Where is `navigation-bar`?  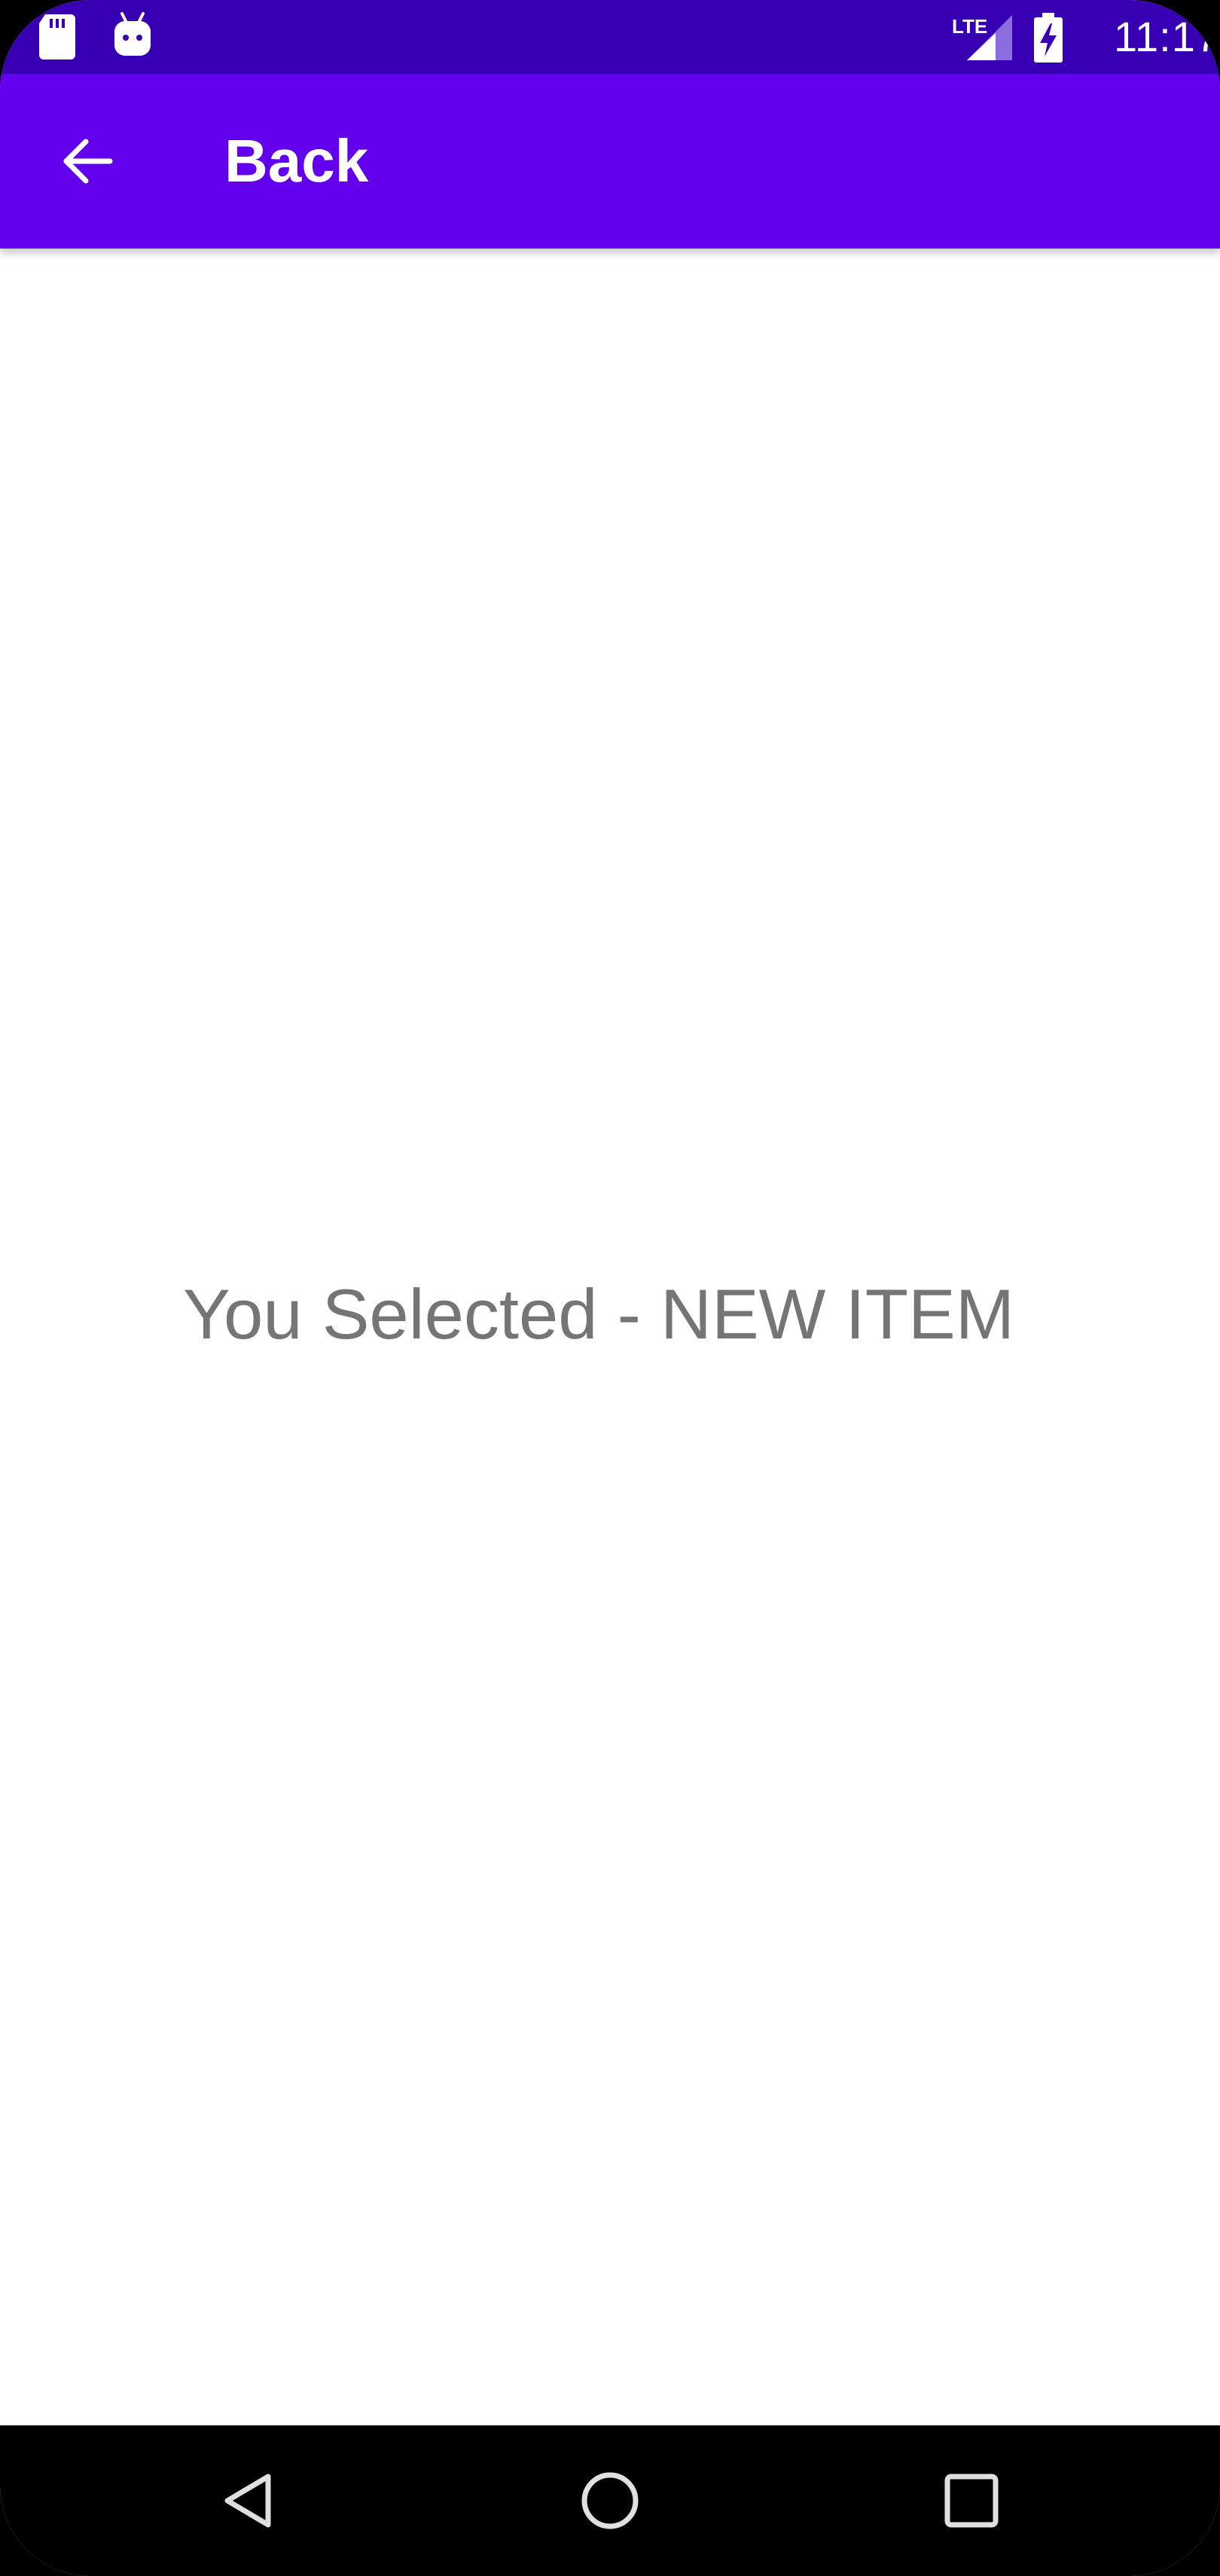 navigation-bar is located at coordinates (610, 2501).